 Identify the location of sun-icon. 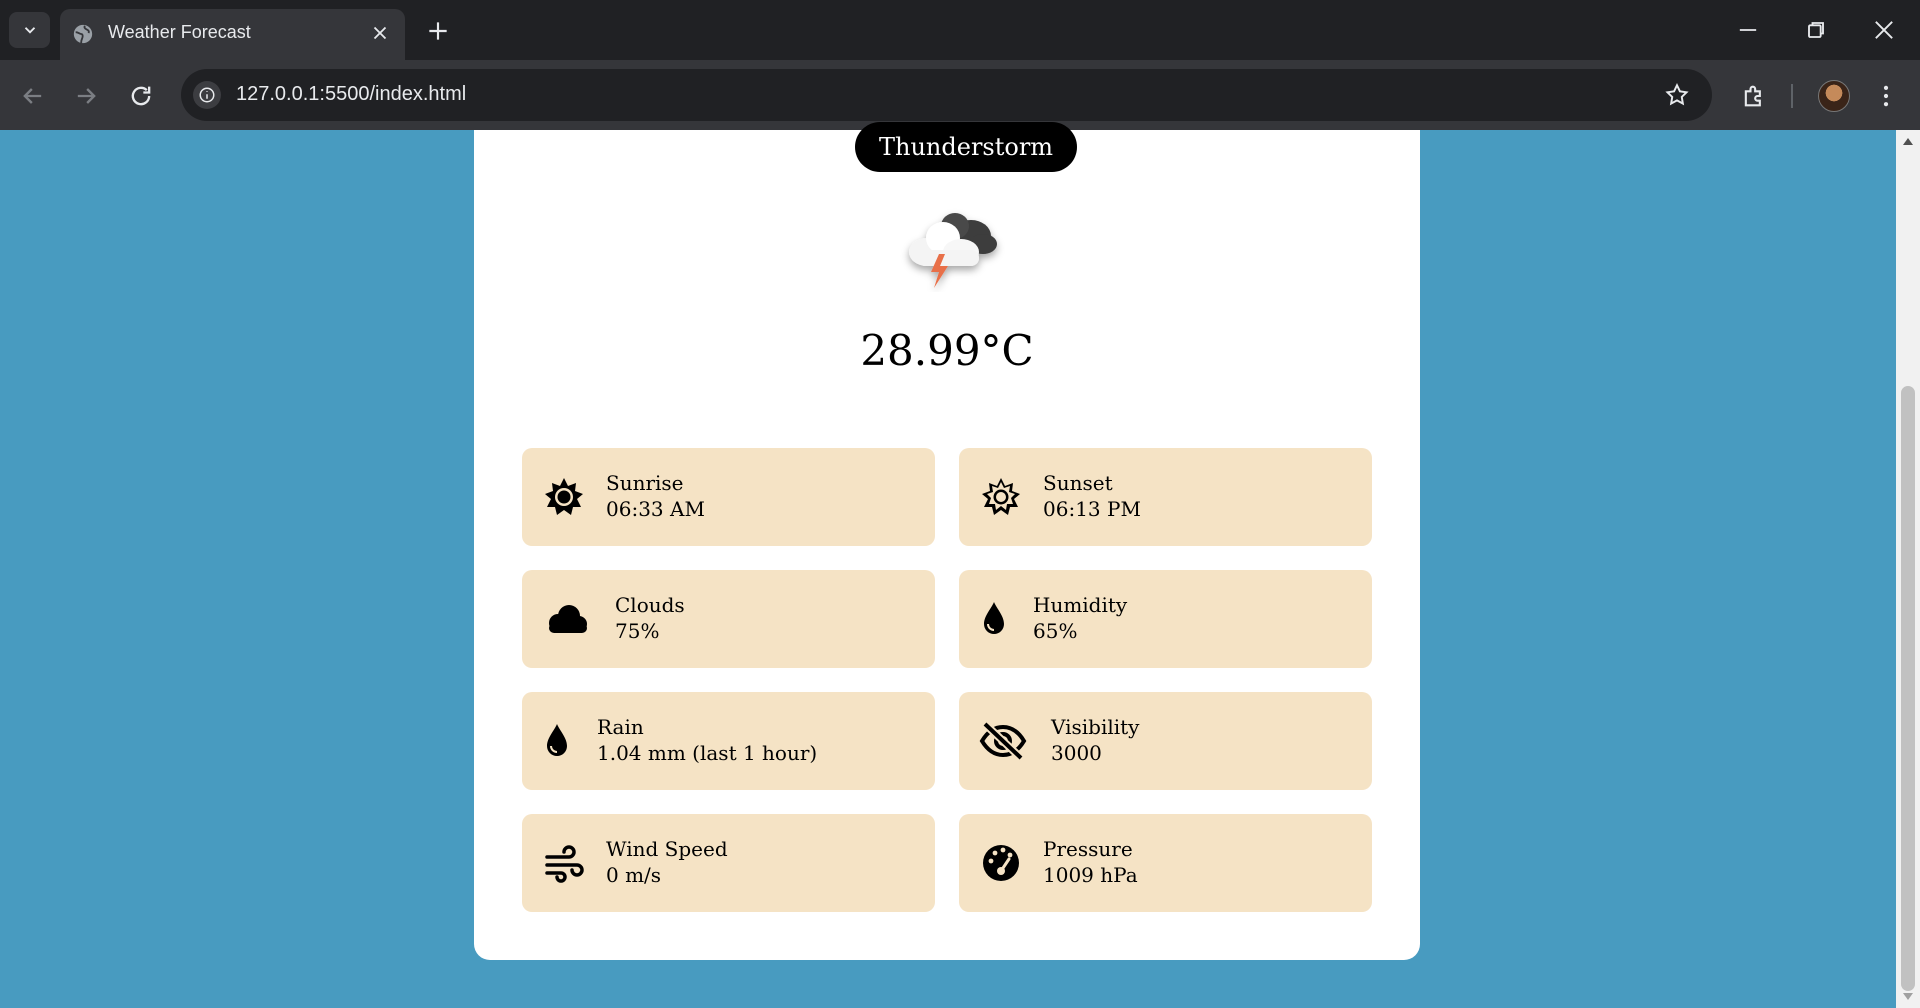
(564, 496).